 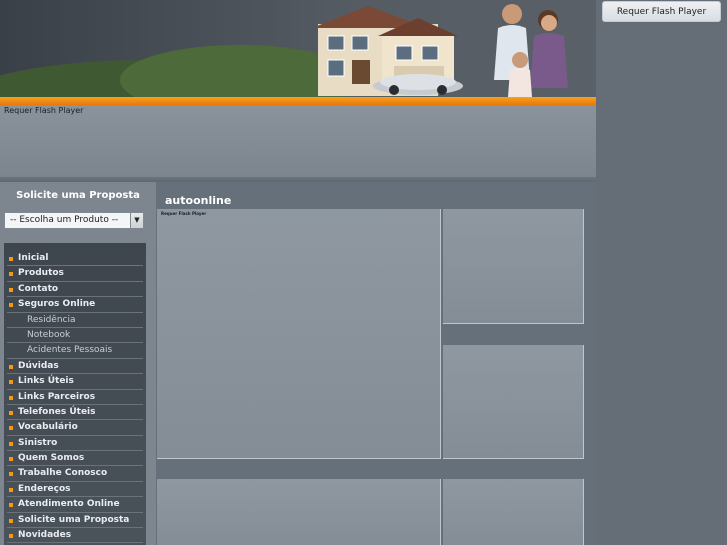 I want to click on menu-item-duvidas: Dúvidas, so click(x=75, y=367).